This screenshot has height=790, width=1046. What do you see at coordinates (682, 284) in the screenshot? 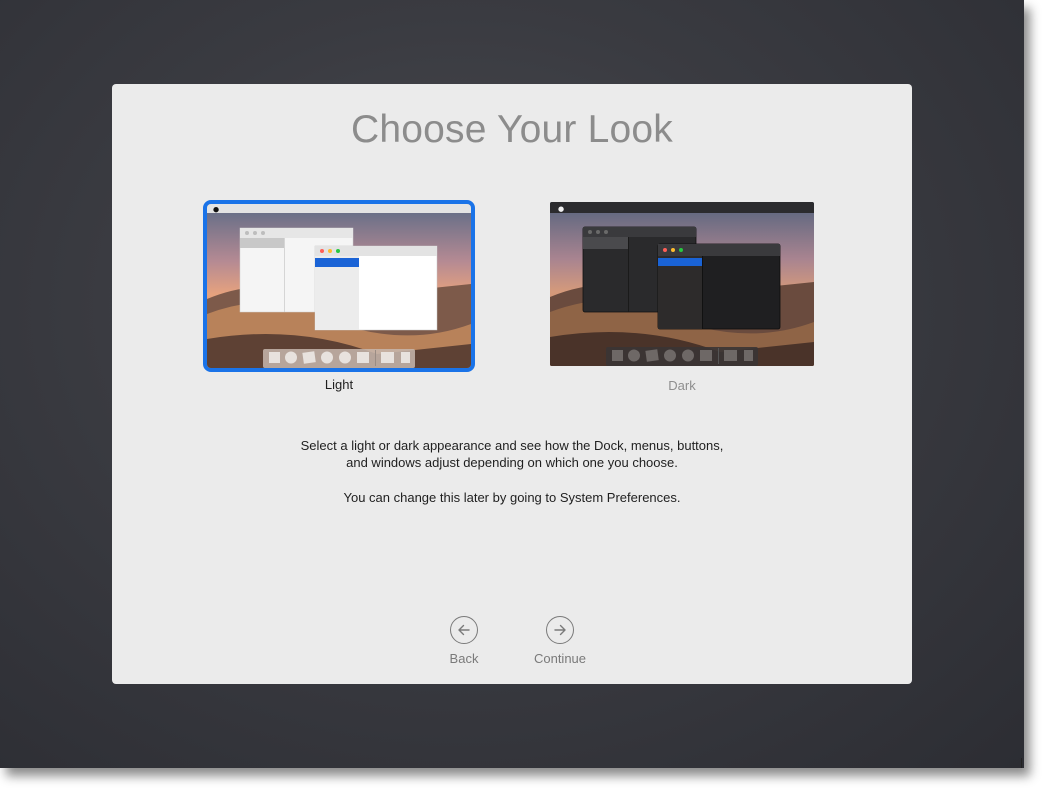
I see `dark-preview-image: ●` at bounding box center [682, 284].